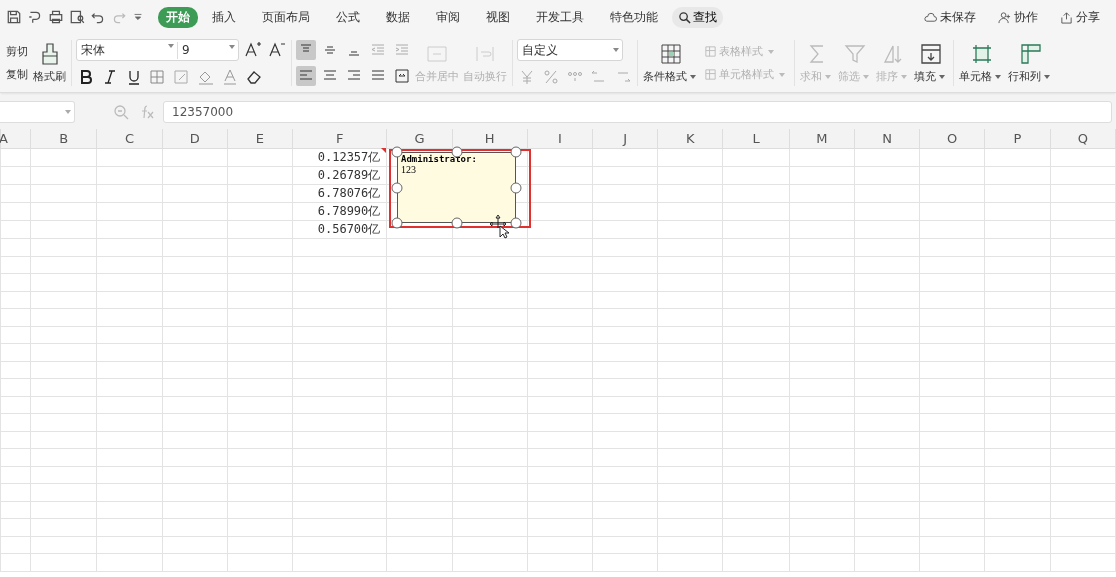 The width and height of the screenshot is (1116, 577). Describe the element at coordinates (64, 138) in the screenshot. I see `column-header: B` at that location.